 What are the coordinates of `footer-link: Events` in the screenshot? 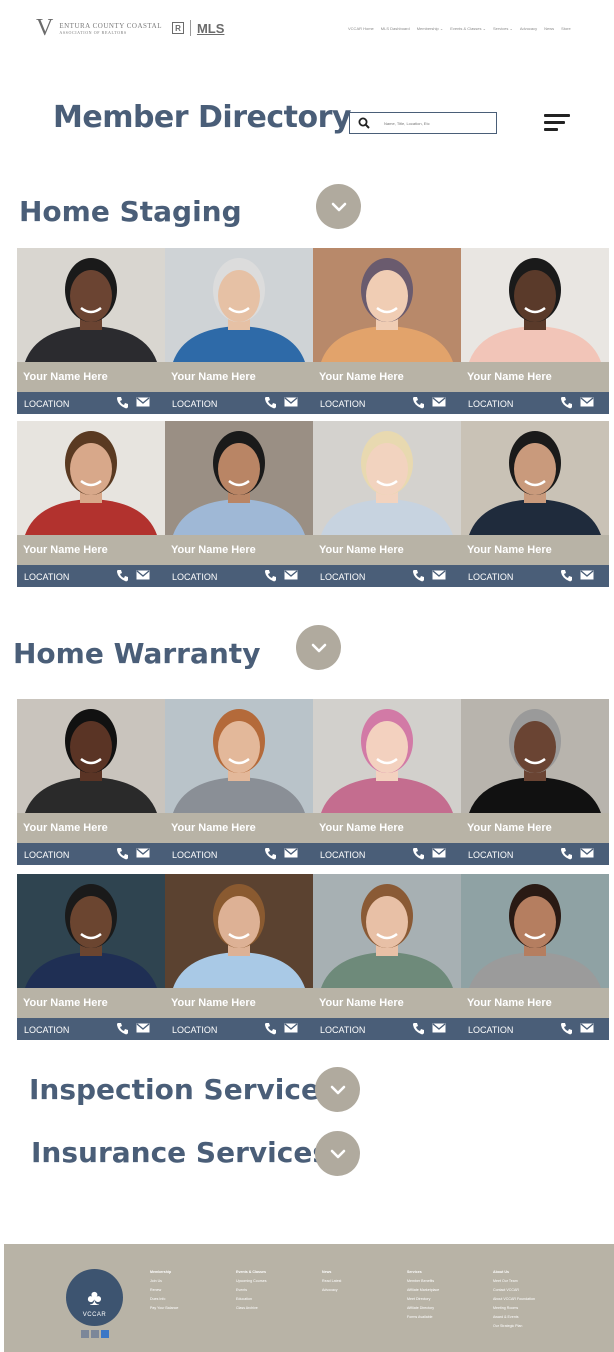 It's located at (251, 1290).